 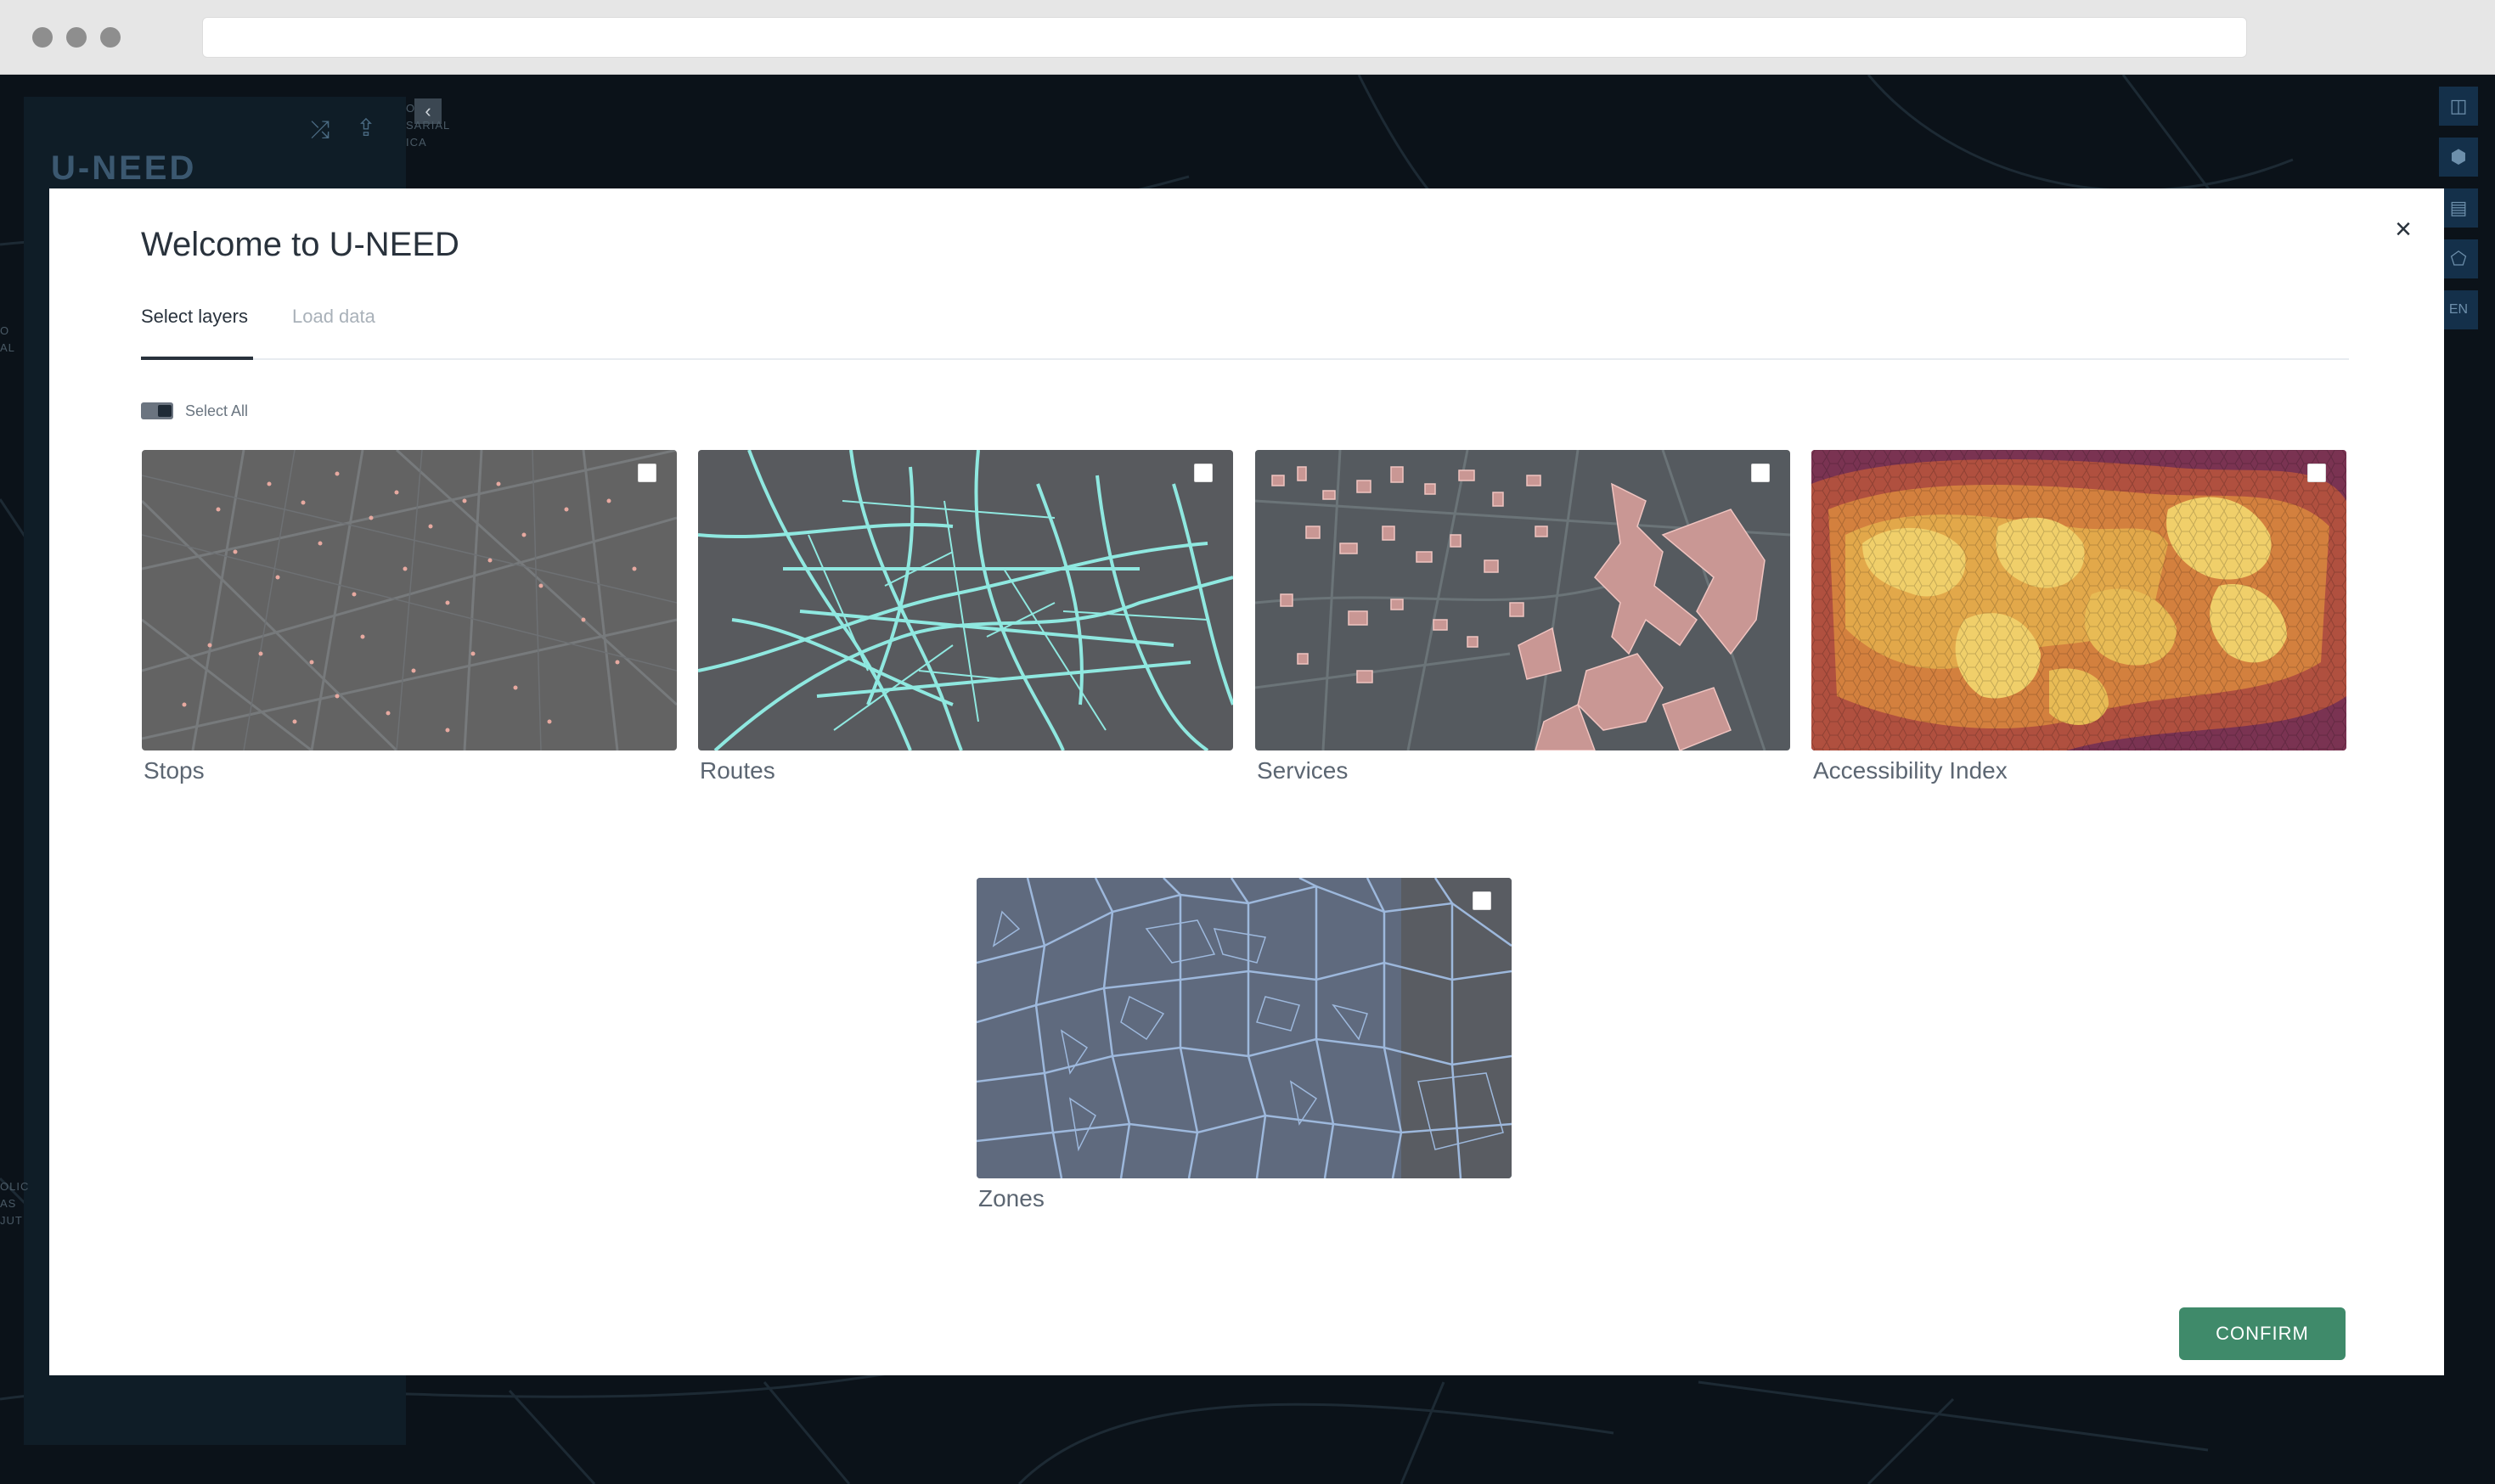 What do you see at coordinates (300, 245) in the screenshot?
I see `modal-title: Welcome to U-NEED` at bounding box center [300, 245].